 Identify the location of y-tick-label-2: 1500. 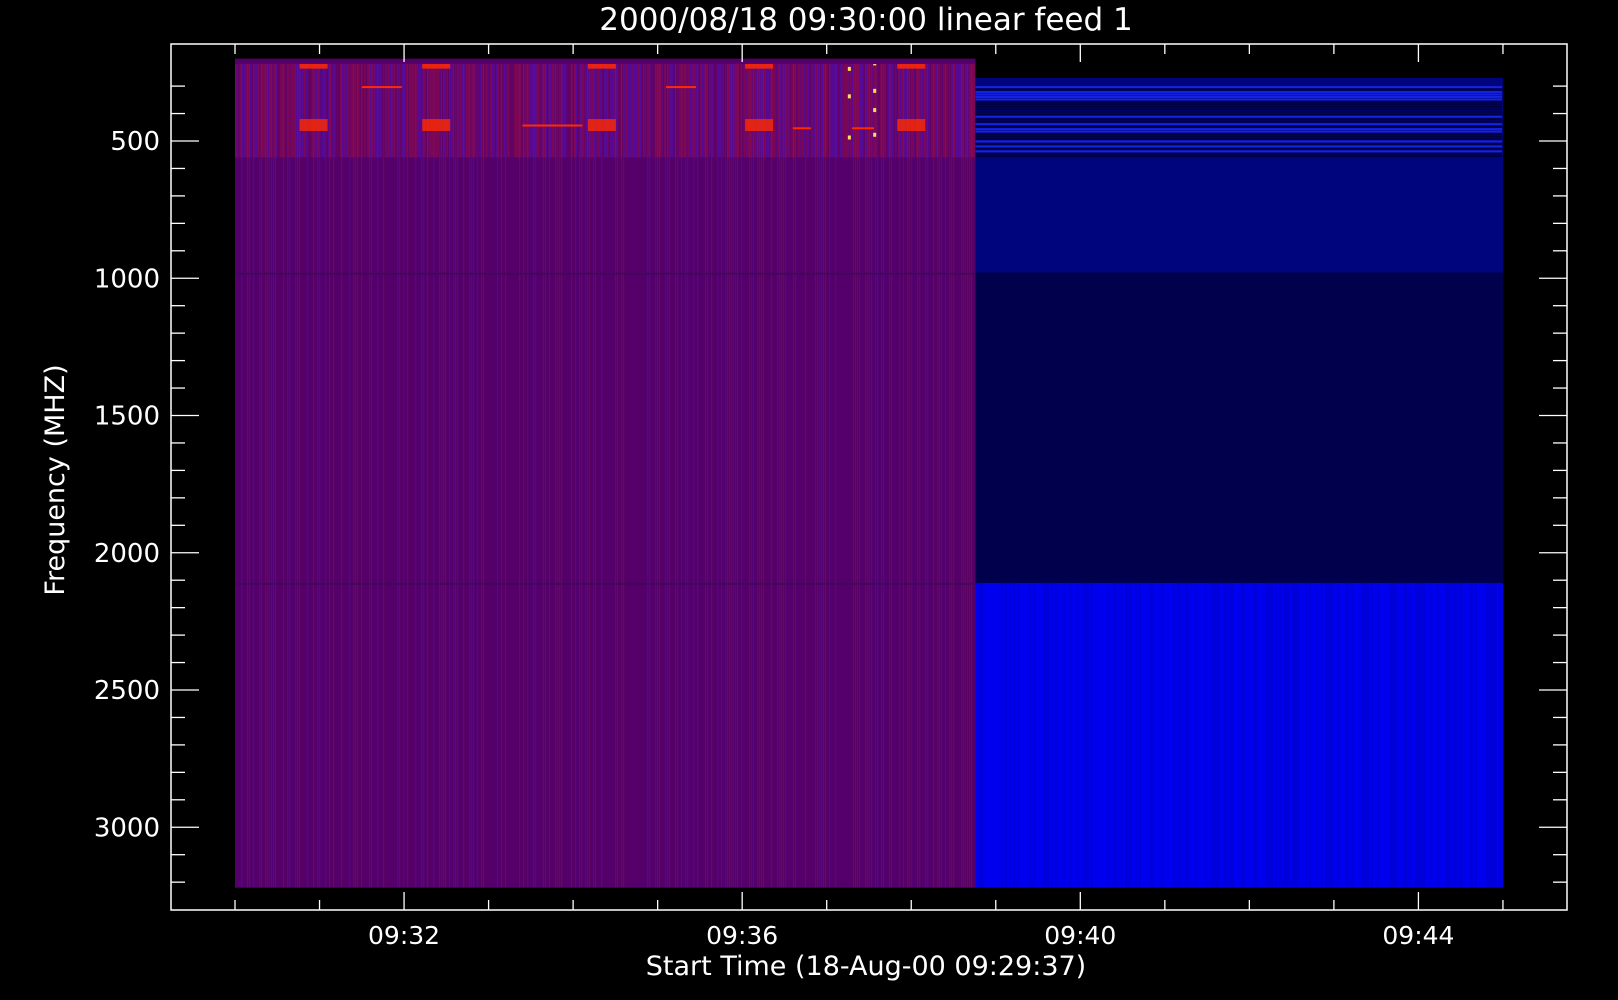
(127, 417).